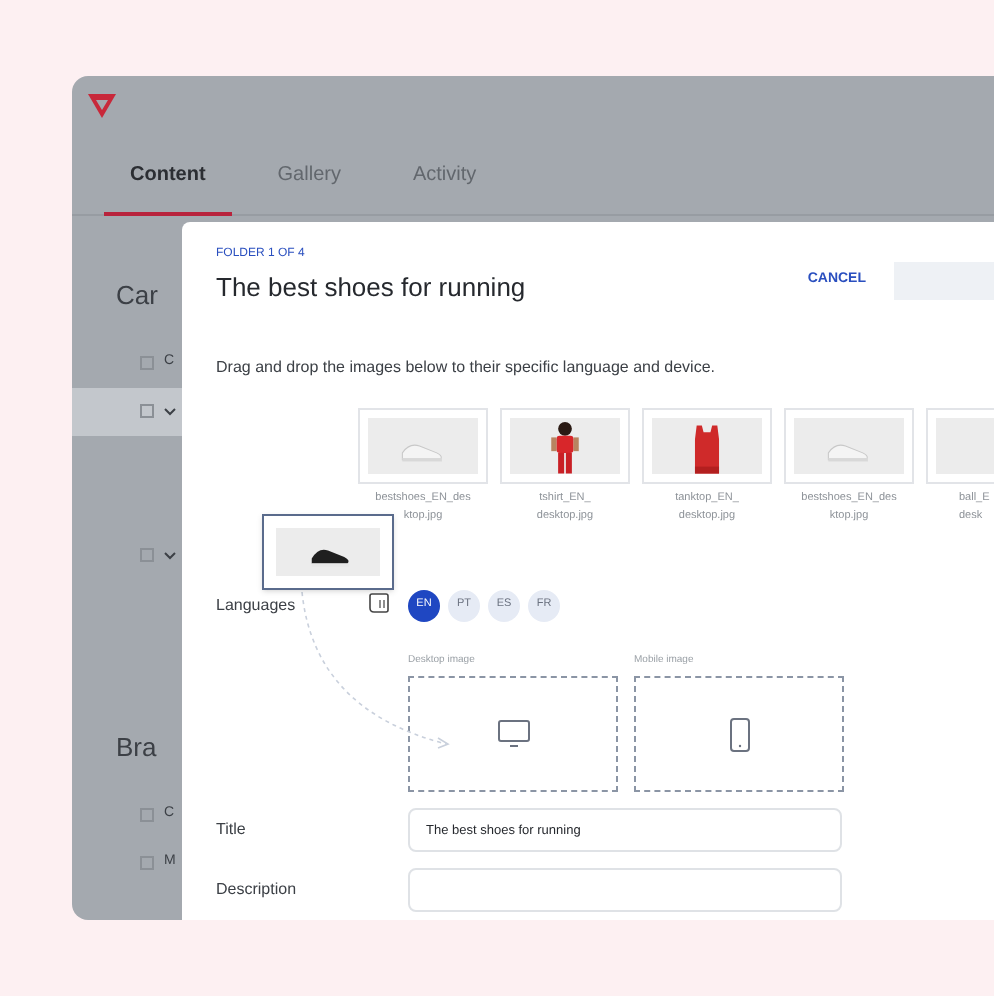  Describe the element at coordinates (168, 176) in the screenshot. I see `tab: Content` at that location.